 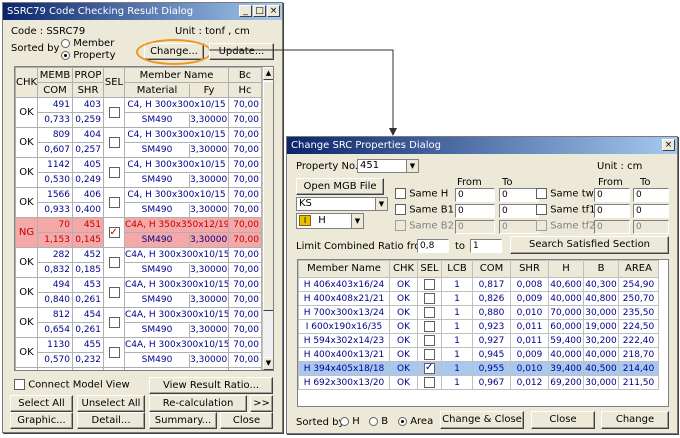 What do you see at coordinates (421, 194) in the screenshot?
I see `same-h: Same H` at bounding box center [421, 194].